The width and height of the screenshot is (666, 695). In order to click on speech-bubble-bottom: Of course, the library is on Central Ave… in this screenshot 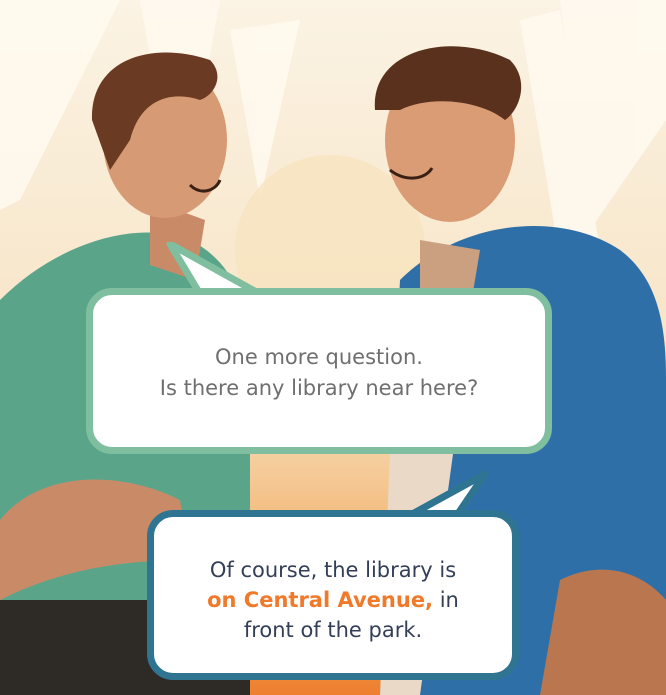, I will do `click(333, 595)`.